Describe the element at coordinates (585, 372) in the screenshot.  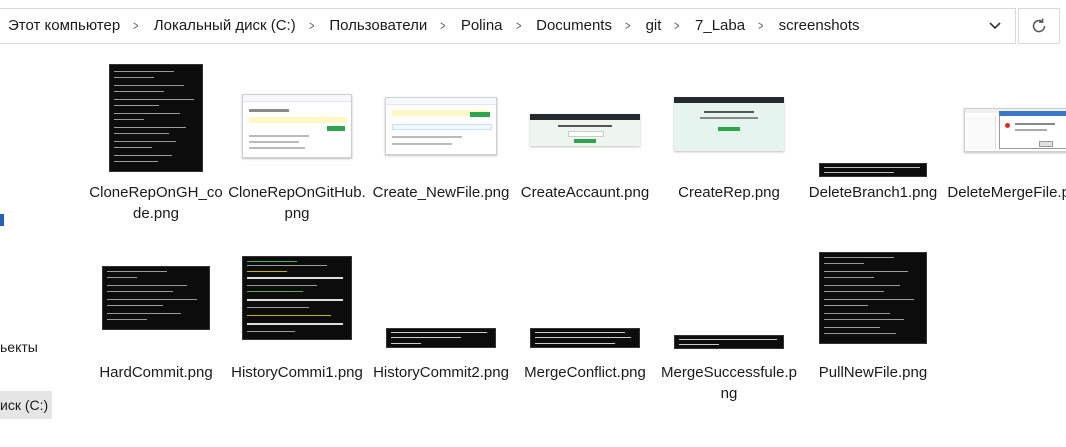
I see `file-name: MergeConflict.png` at that location.